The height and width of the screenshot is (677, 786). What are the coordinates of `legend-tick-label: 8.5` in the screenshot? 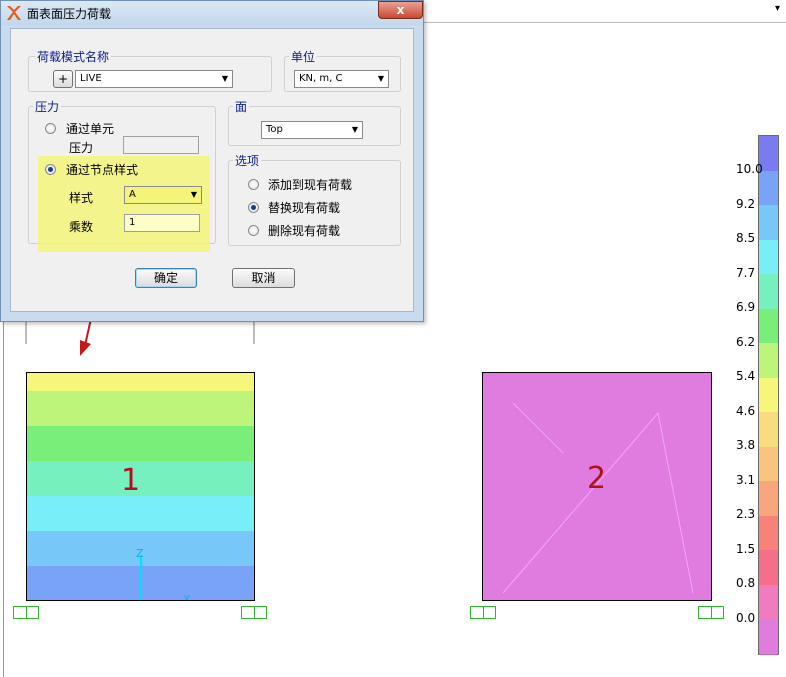 It's located at (746, 238).